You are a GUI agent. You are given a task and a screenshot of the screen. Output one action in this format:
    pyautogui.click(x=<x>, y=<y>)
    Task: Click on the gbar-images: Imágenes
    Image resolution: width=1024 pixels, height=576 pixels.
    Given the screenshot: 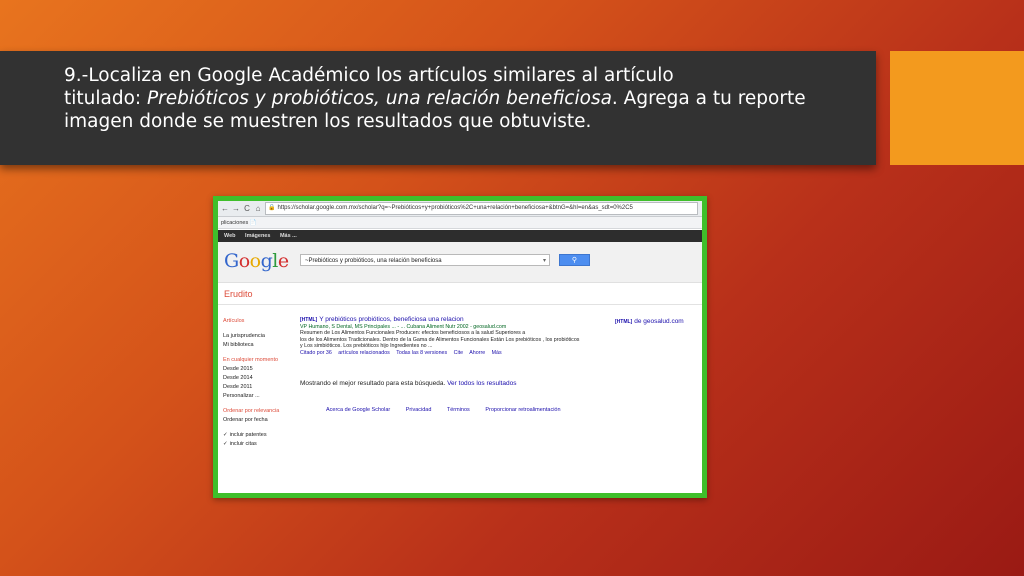 What is the action you would take?
    pyautogui.click(x=257, y=236)
    